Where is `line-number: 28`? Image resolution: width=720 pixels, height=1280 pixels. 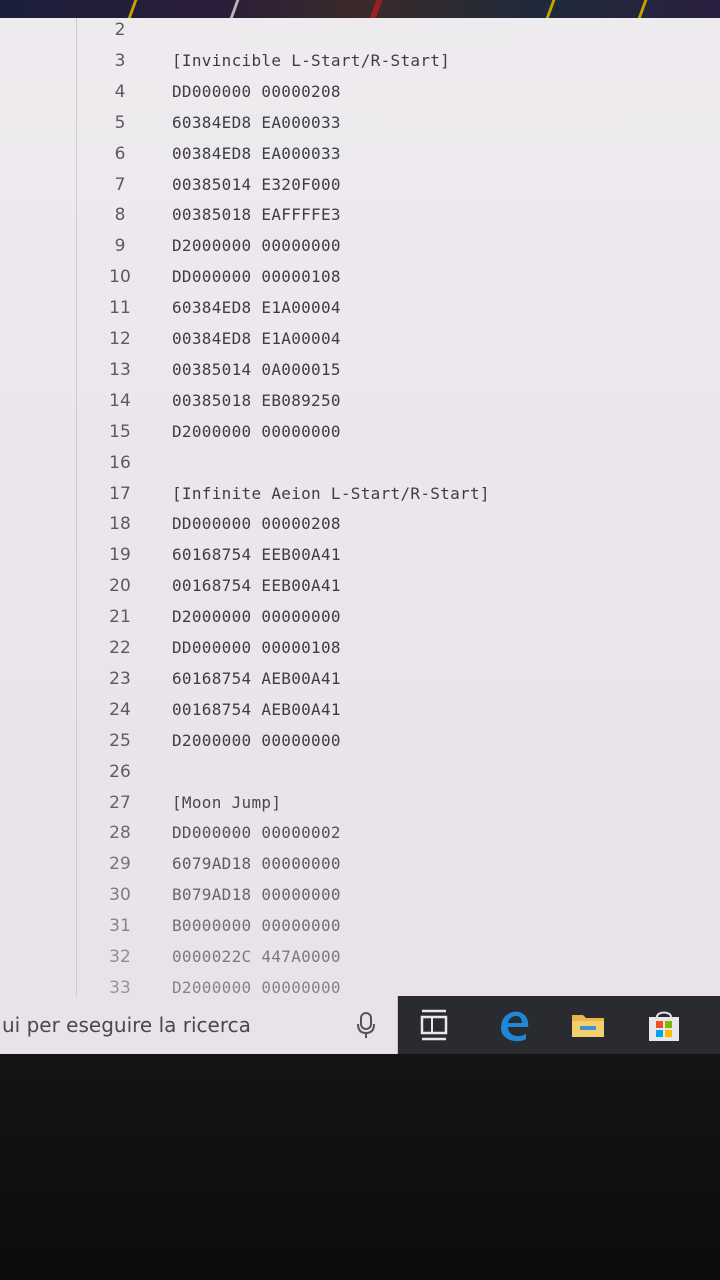 line-number: 28 is located at coordinates (120, 833).